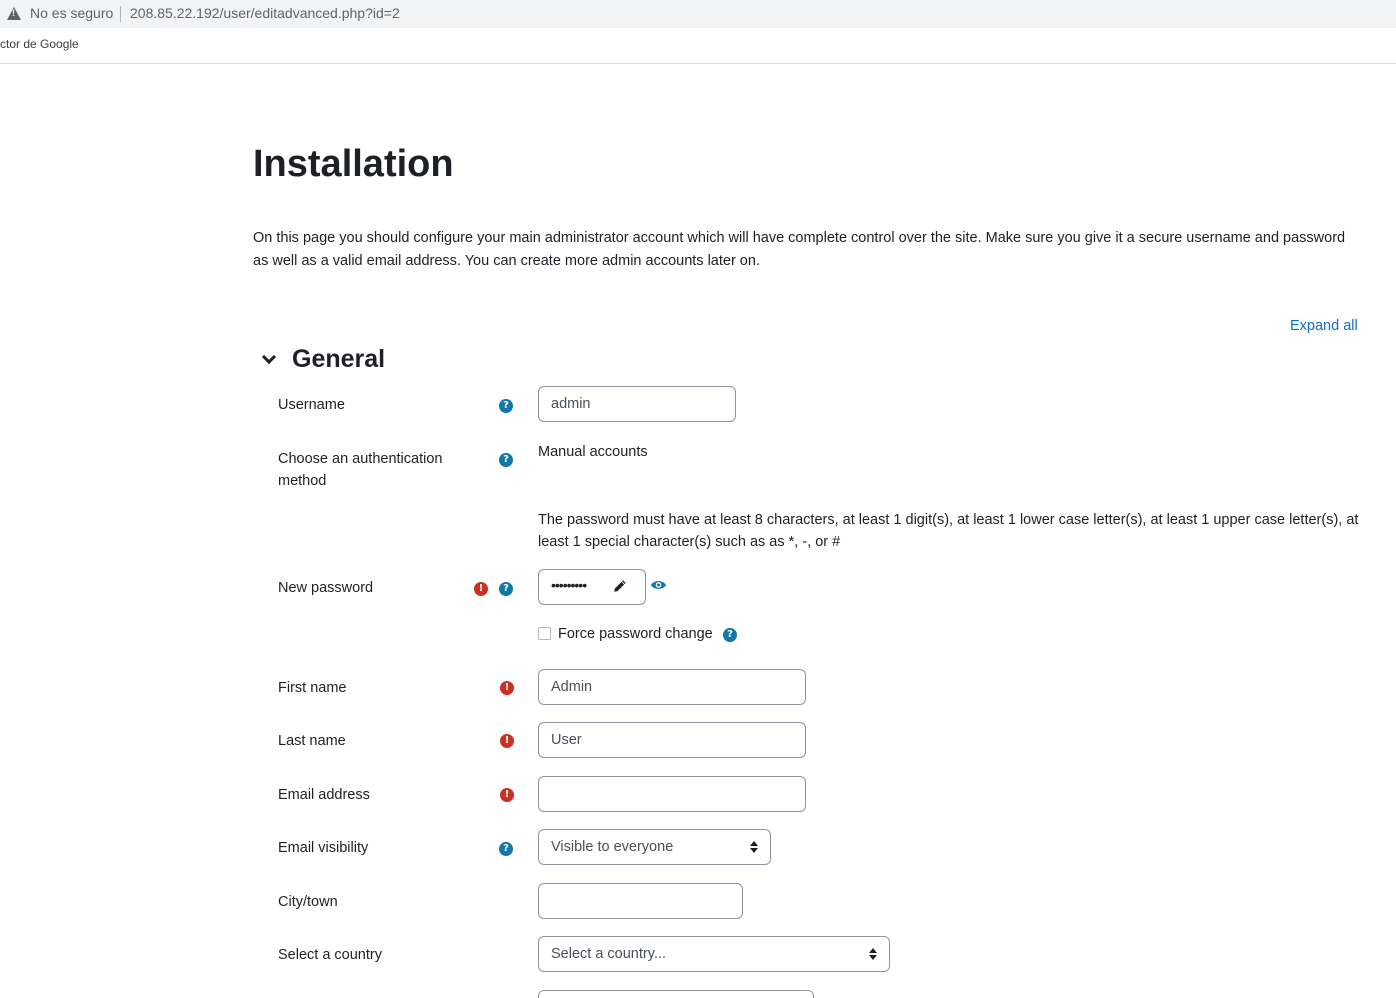  Describe the element at coordinates (592, 587) in the screenshot. I see `new-password-field: •••••••••` at that location.